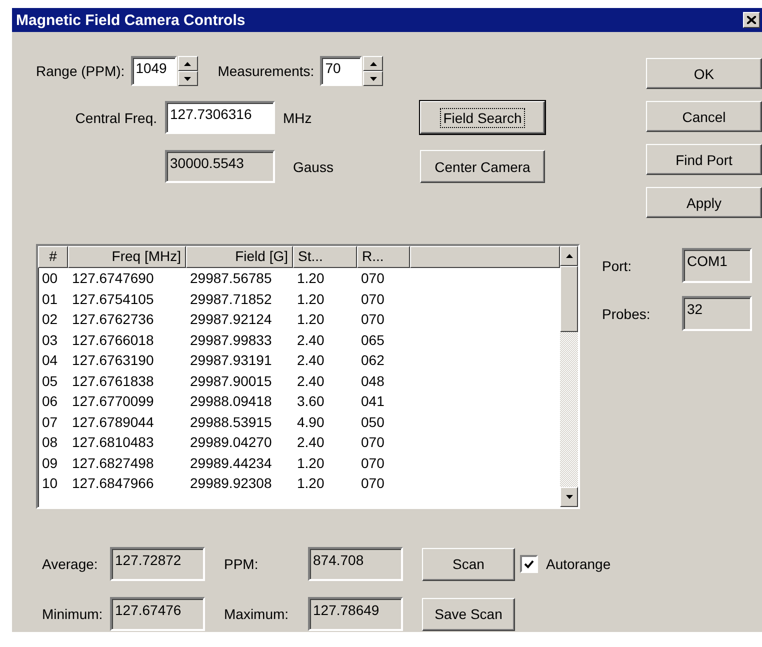 The image size is (762, 647). I want to click on autorange-checkbox, so click(529, 564).